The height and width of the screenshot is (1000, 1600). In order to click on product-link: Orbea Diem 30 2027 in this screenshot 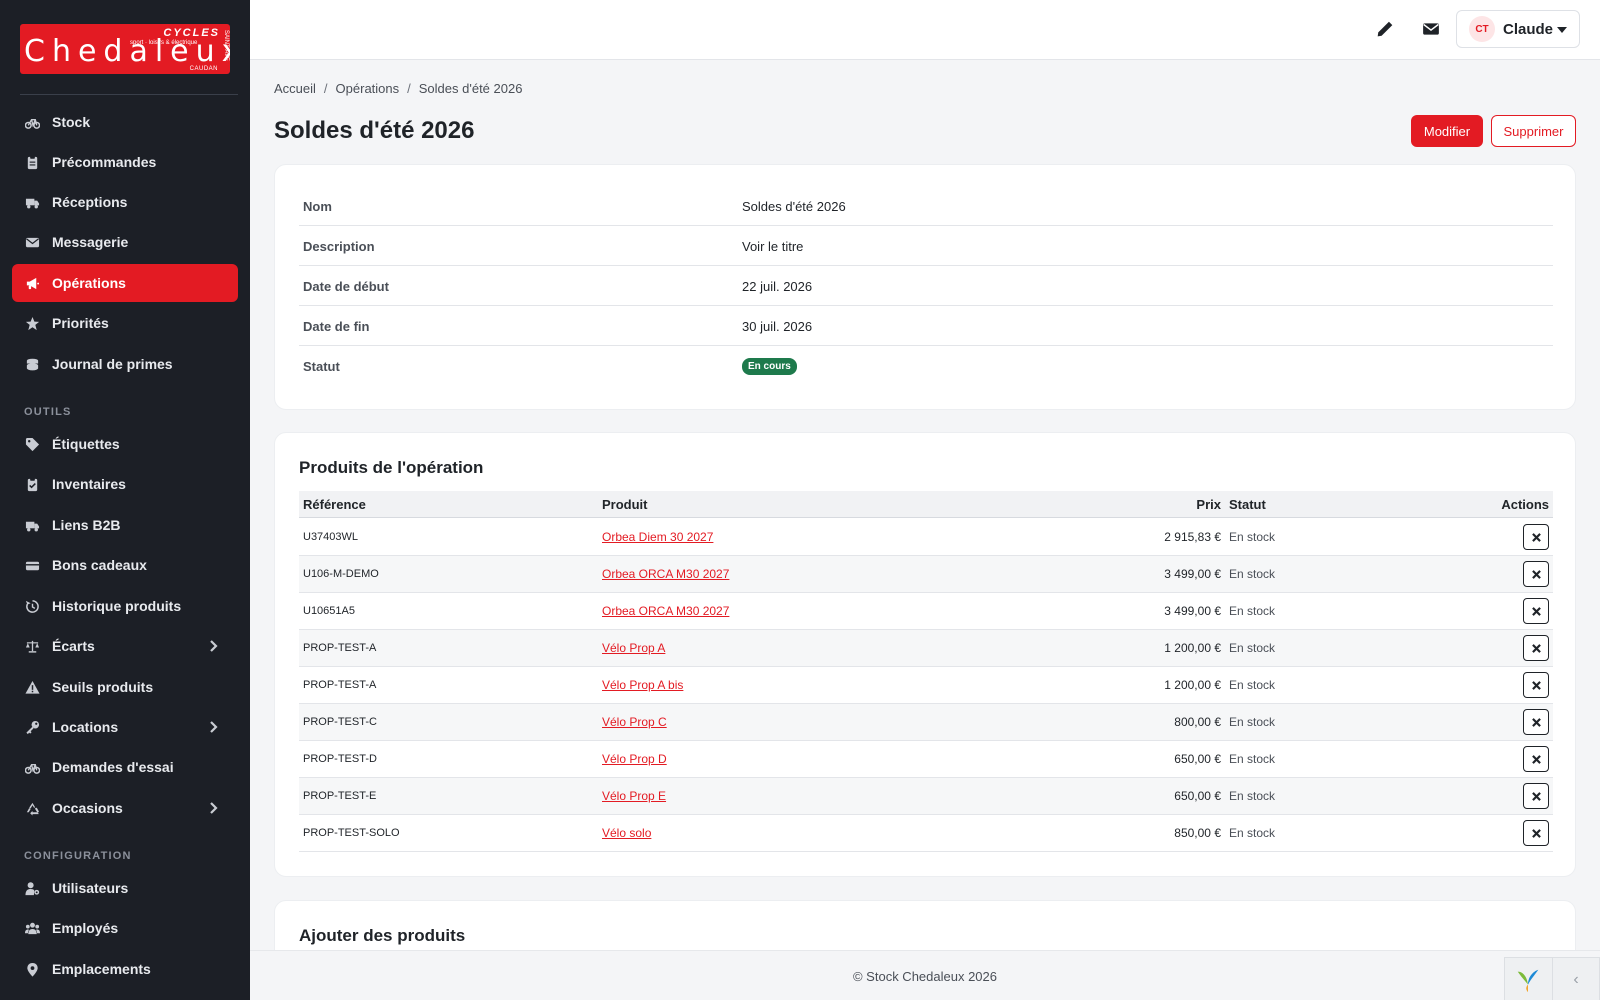, I will do `click(657, 537)`.